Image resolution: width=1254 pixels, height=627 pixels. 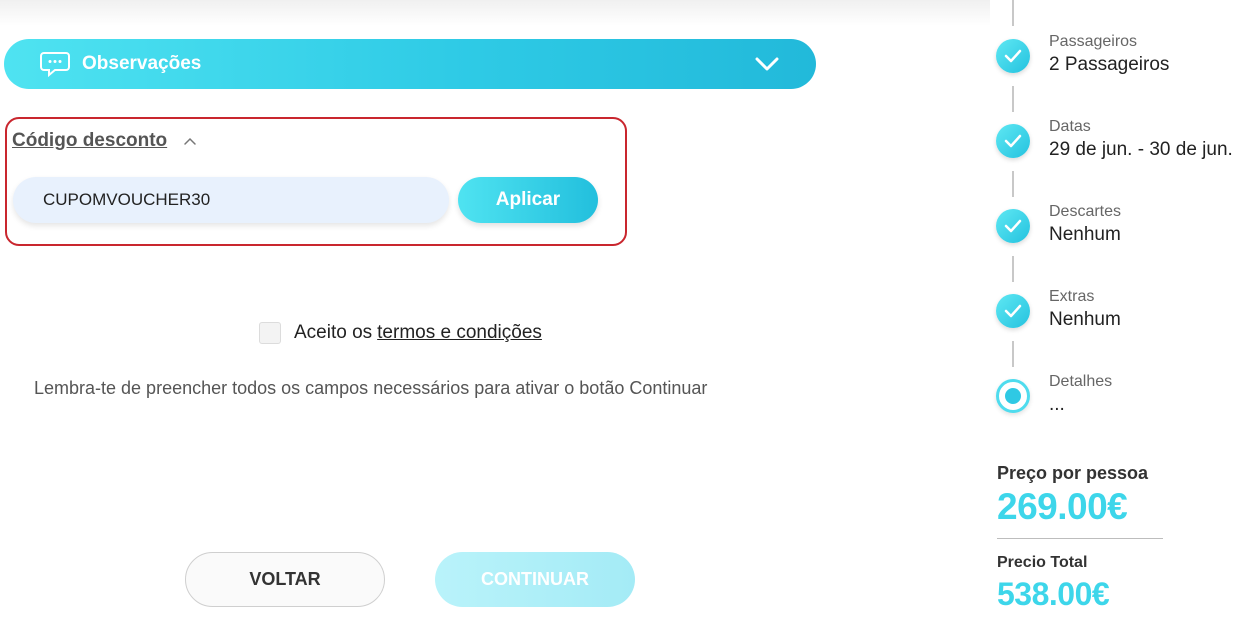 I want to click on current-step-icon, so click(x=1013, y=396).